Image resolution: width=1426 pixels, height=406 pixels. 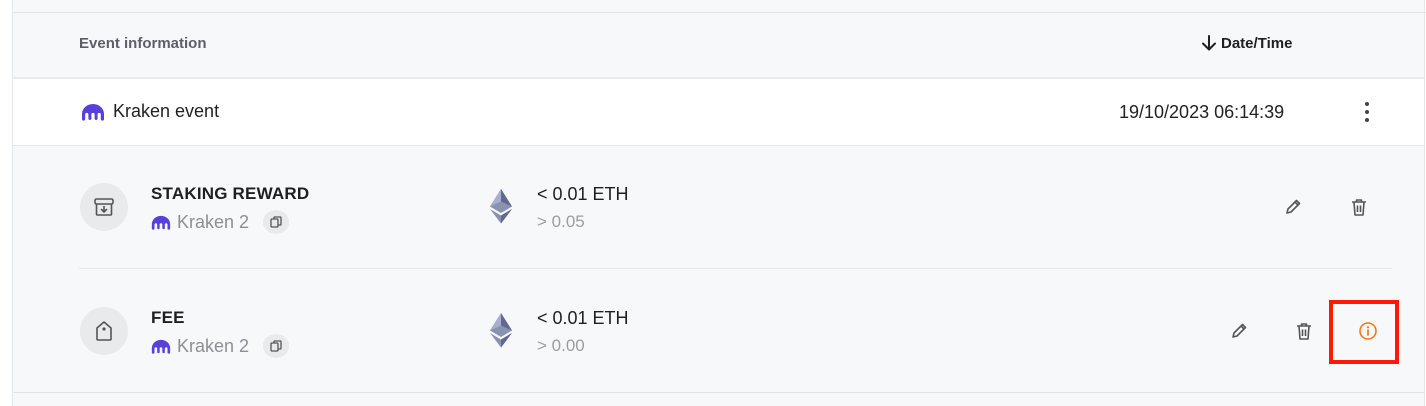 What do you see at coordinates (1257, 43) in the screenshot?
I see `date-time-label: Date/Time` at bounding box center [1257, 43].